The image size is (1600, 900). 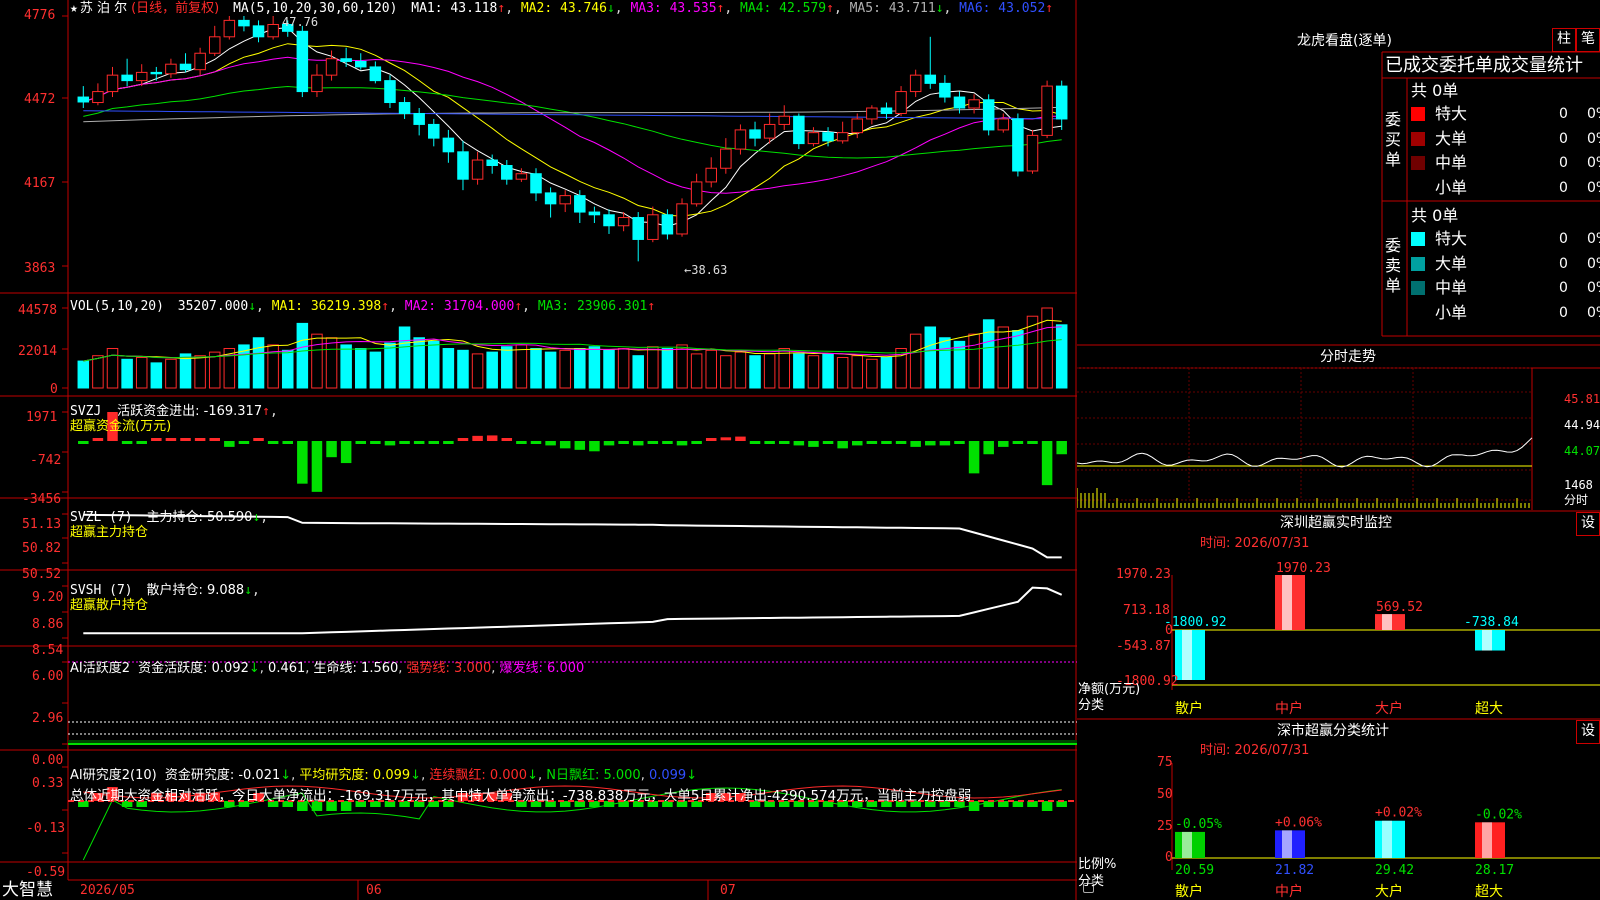 What do you see at coordinates (1344, 41) in the screenshot?
I see `panel-title: 龙虎看盘(逐单)` at bounding box center [1344, 41].